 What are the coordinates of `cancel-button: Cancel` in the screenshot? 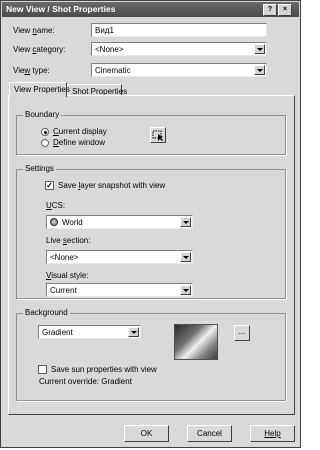 It's located at (209, 433).